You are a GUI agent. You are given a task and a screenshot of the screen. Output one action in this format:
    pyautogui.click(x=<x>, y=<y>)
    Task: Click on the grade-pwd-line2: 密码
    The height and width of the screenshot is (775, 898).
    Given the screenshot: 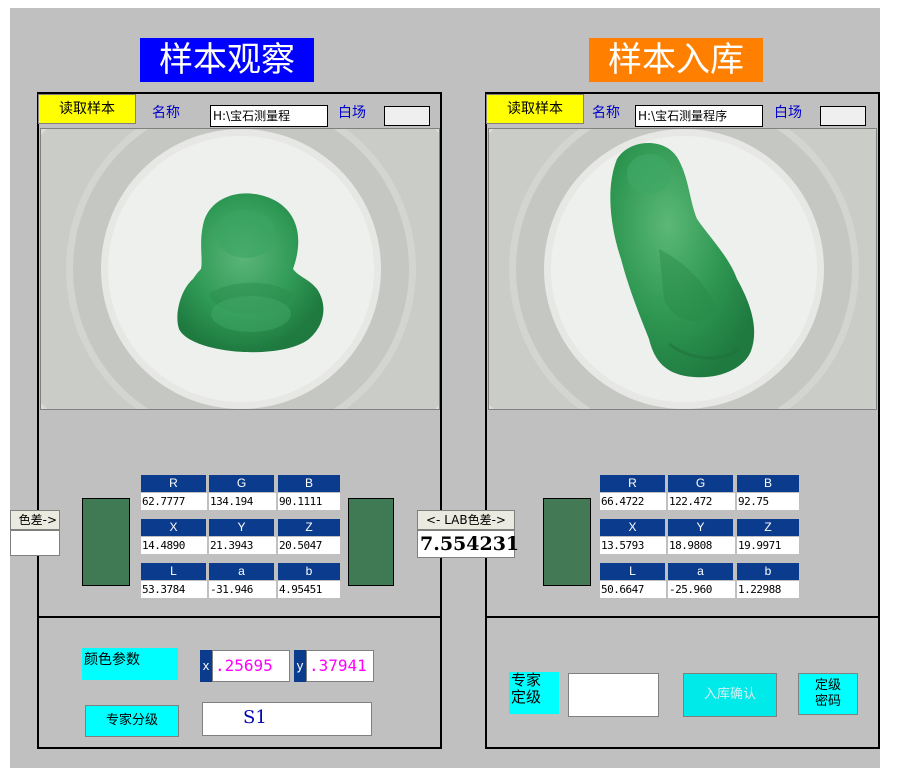 What is the action you would take?
    pyautogui.click(x=827, y=701)
    